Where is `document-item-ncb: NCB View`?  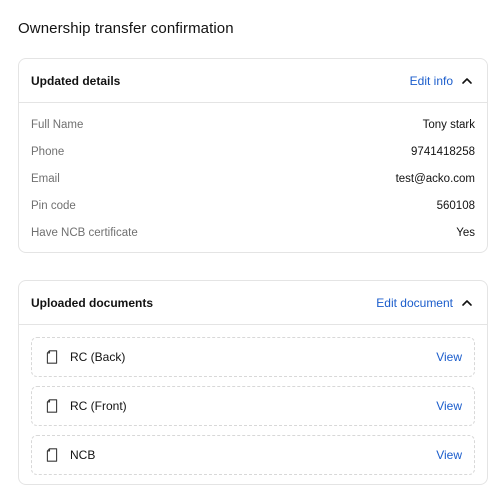 document-item-ncb: NCB View is located at coordinates (253, 455).